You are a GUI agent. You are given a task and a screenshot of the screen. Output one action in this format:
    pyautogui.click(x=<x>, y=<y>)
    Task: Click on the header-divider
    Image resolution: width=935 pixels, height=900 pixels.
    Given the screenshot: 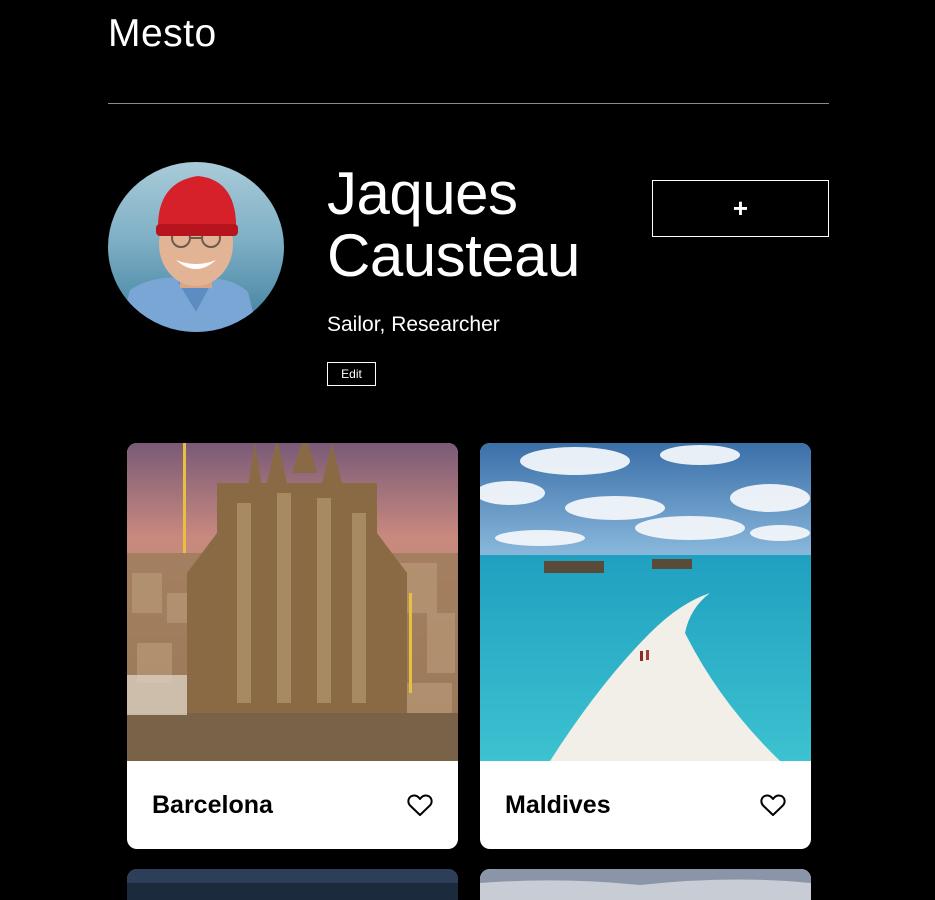 What is the action you would take?
    pyautogui.click(x=468, y=103)
    